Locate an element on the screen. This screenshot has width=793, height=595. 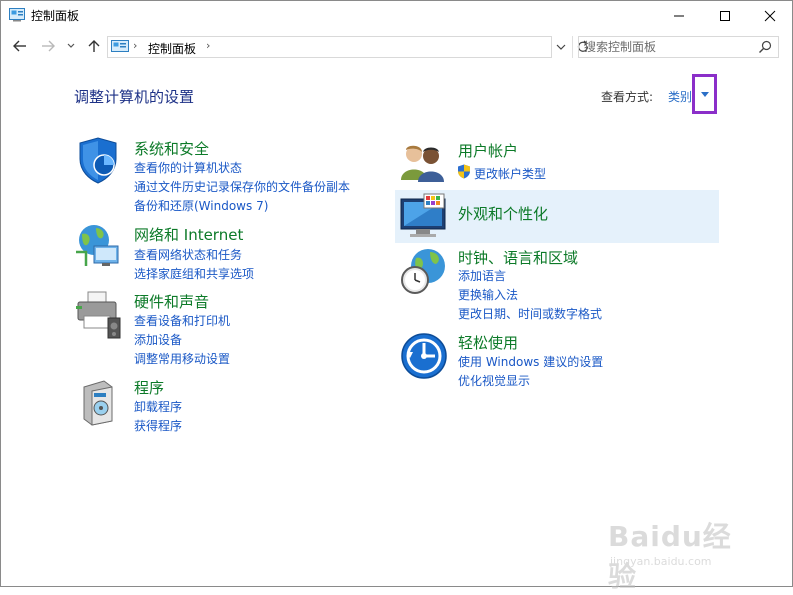
window-title: 控制面板 is located at coordinates (55, 16).